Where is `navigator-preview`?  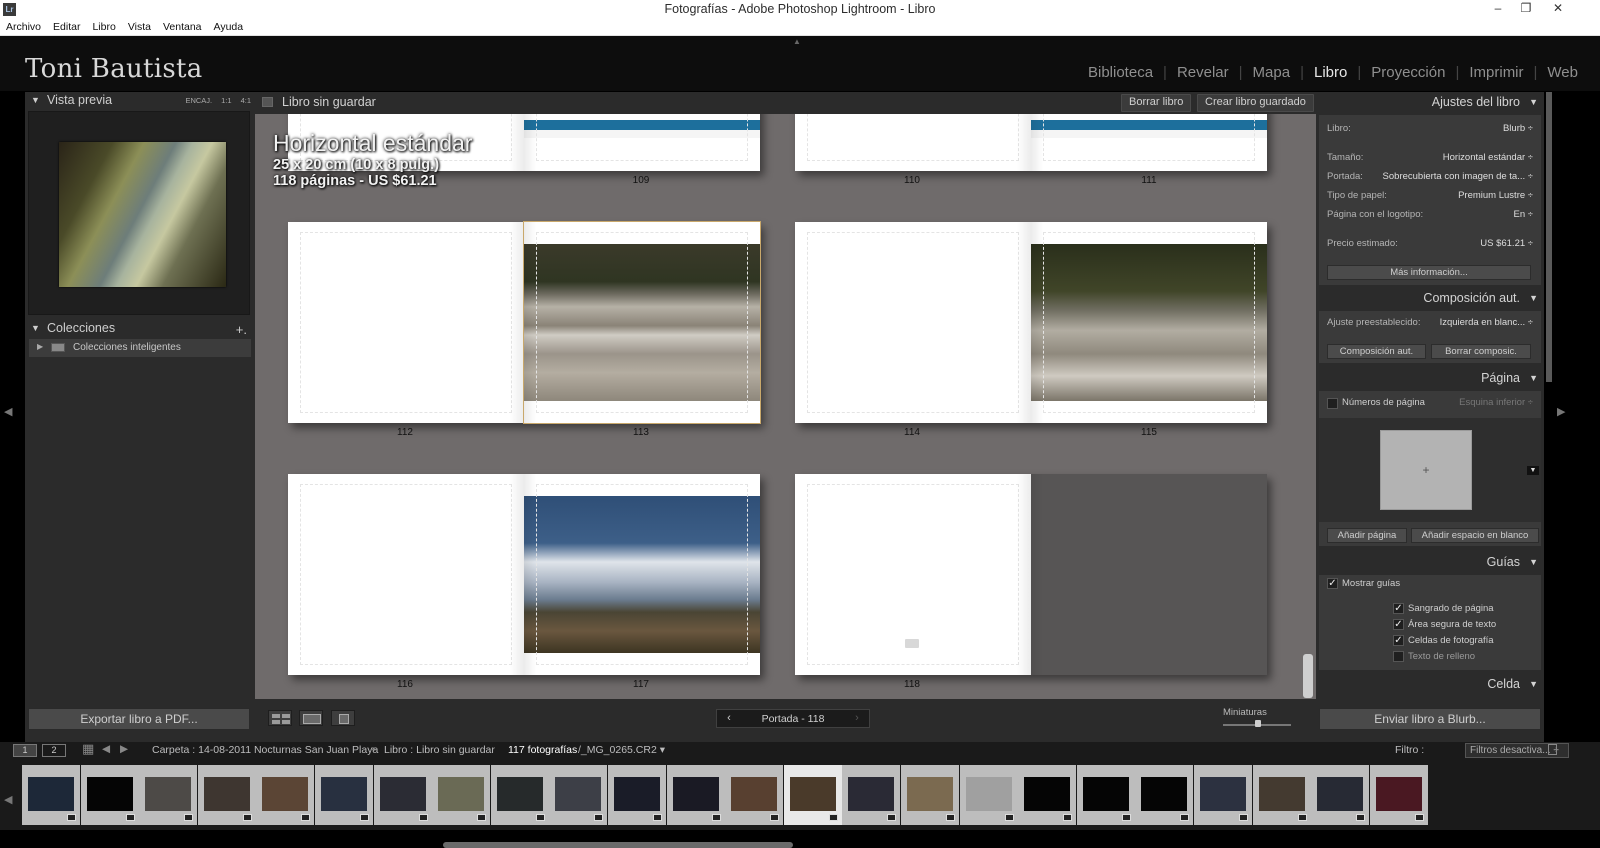
navigator-preview is located at coordinates (139, 213).